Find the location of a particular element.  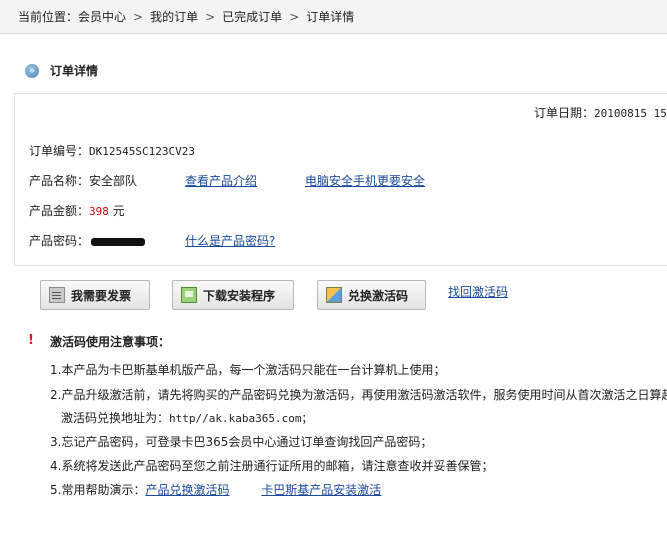

order-number-value: DK12545SC123CV23 is located at coordinates (142, 151).